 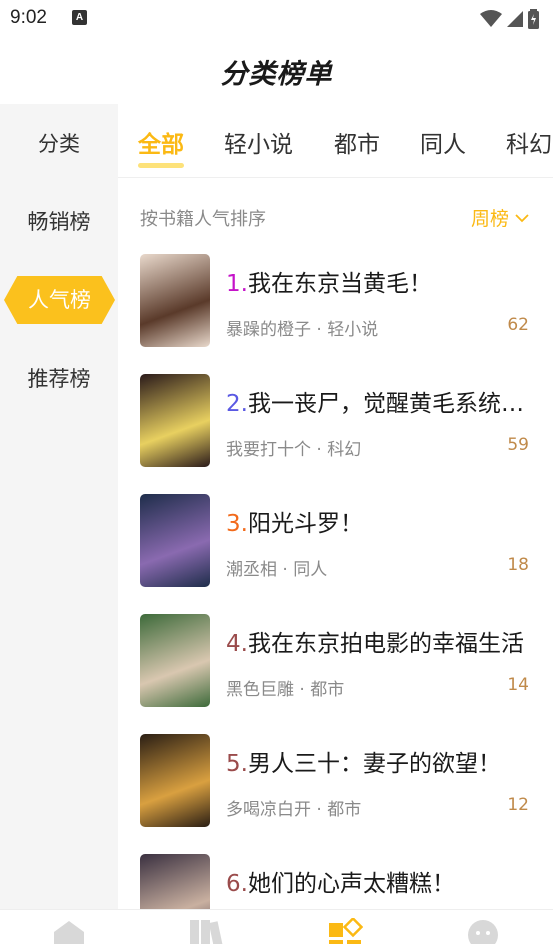 What do you see at coordinates (277, 570) in the screenshot?
I see `book-author-genre: 潮丞相 · 同人` at bounding box center [277, 570].